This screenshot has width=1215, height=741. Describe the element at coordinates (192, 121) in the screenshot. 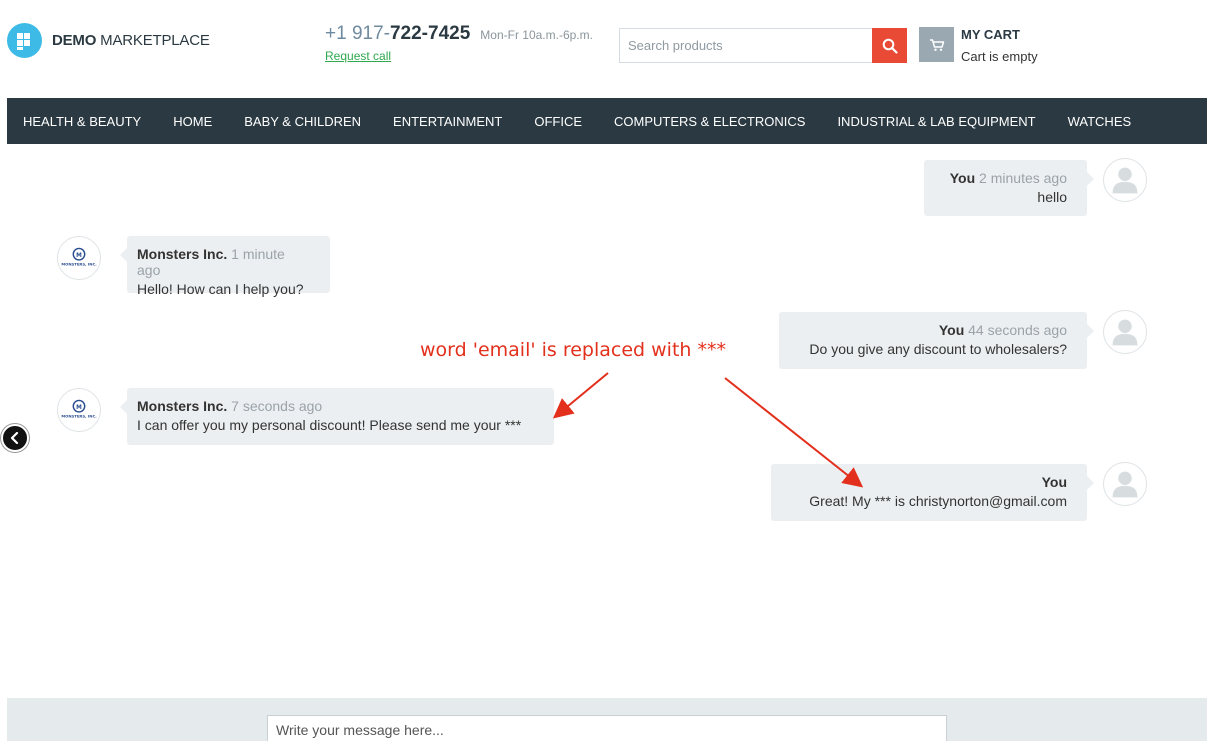

I see `nav-item-home: HOME` at that location.